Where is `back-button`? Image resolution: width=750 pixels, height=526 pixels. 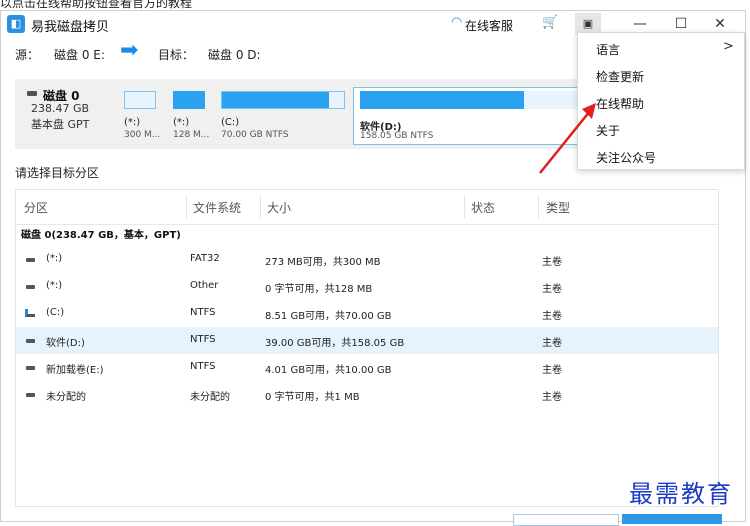 back-button is located at coordinates (566, 520).